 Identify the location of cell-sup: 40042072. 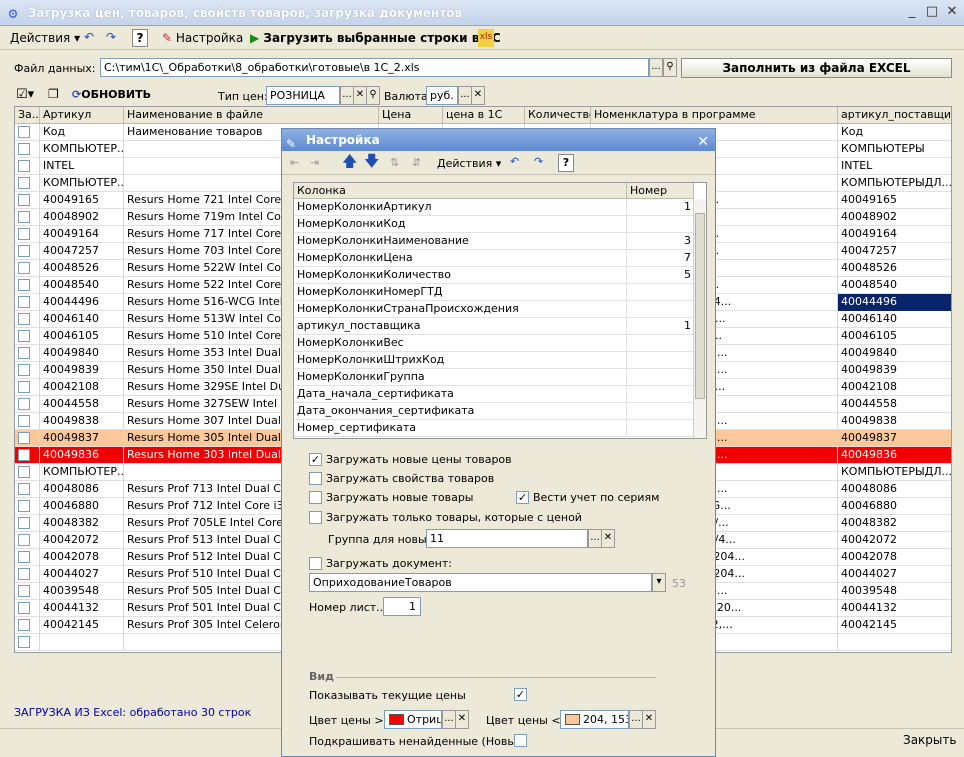
(894, 540).